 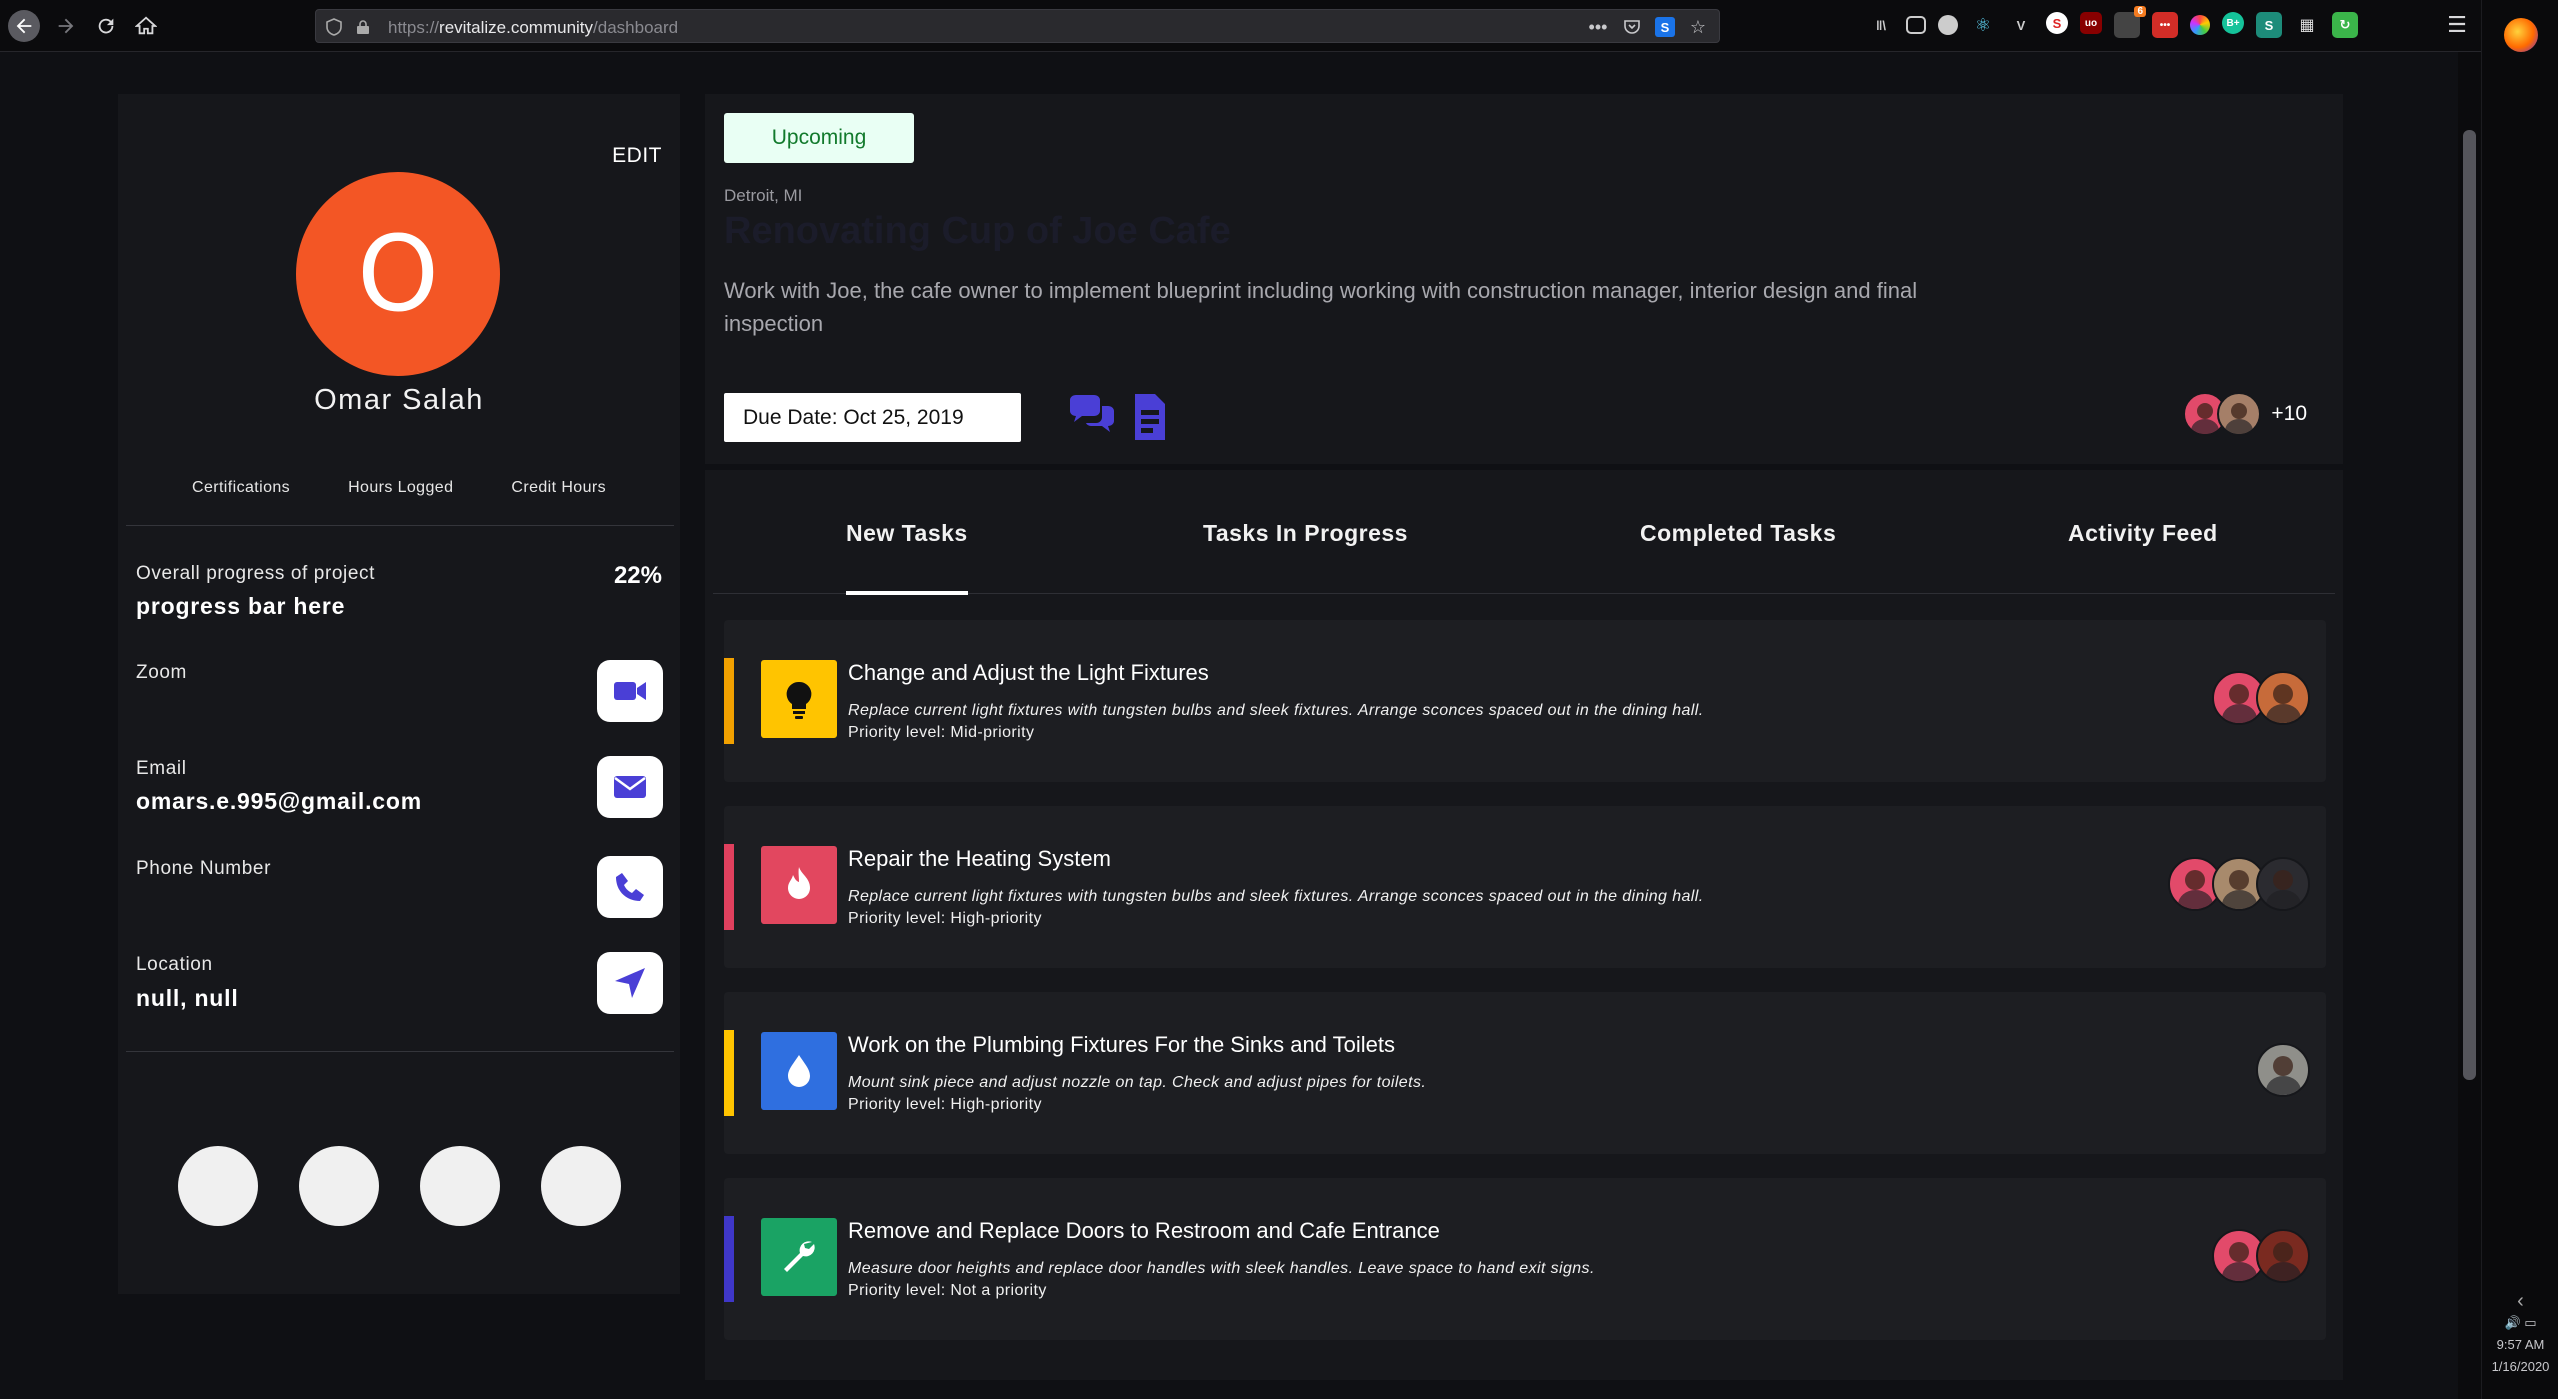 I want to click on url-host: revitalize.community, so click(x=516, y=27).